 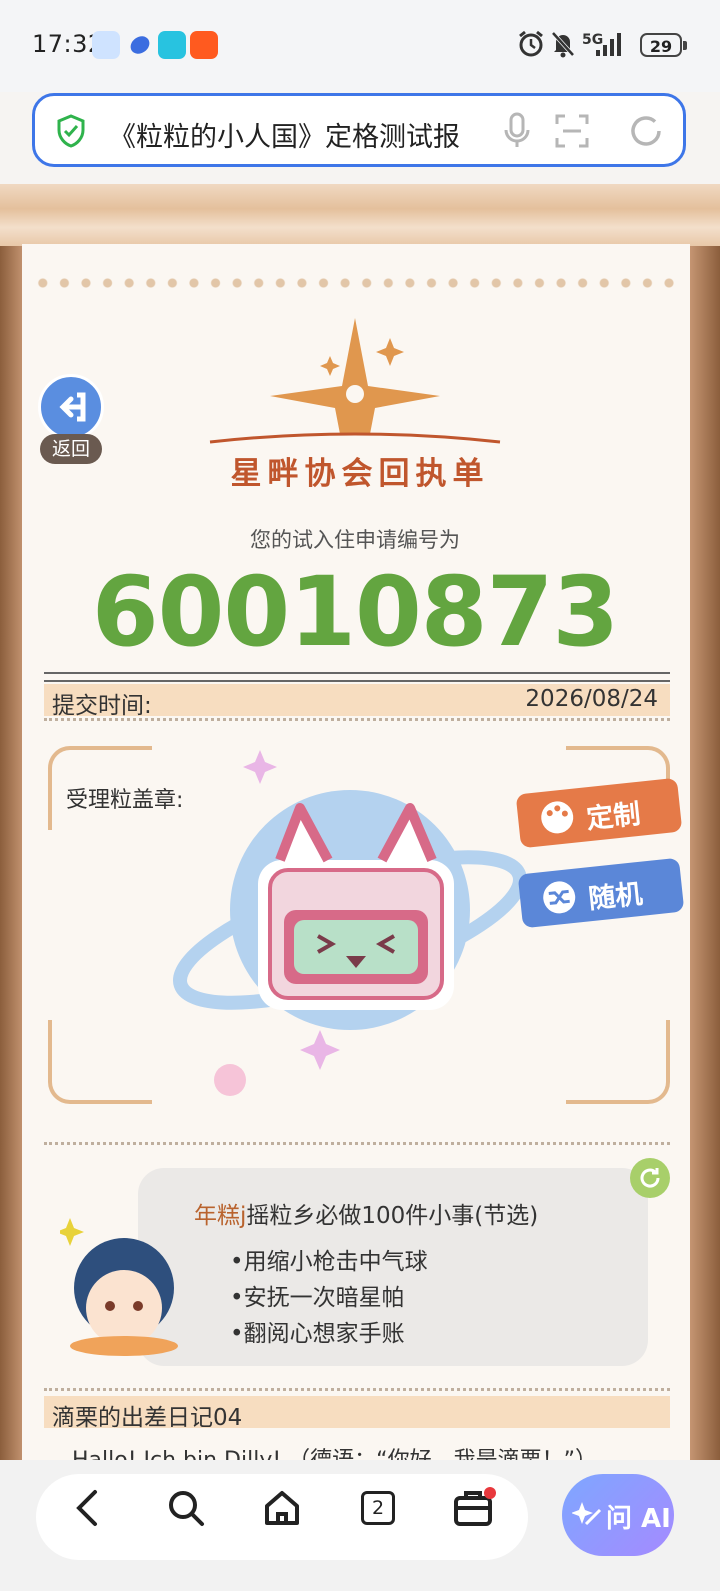 What do you see at coordinates (559, 897) in the screenshot?
I see `shuffle-icon` at bounding box center [559, 897].